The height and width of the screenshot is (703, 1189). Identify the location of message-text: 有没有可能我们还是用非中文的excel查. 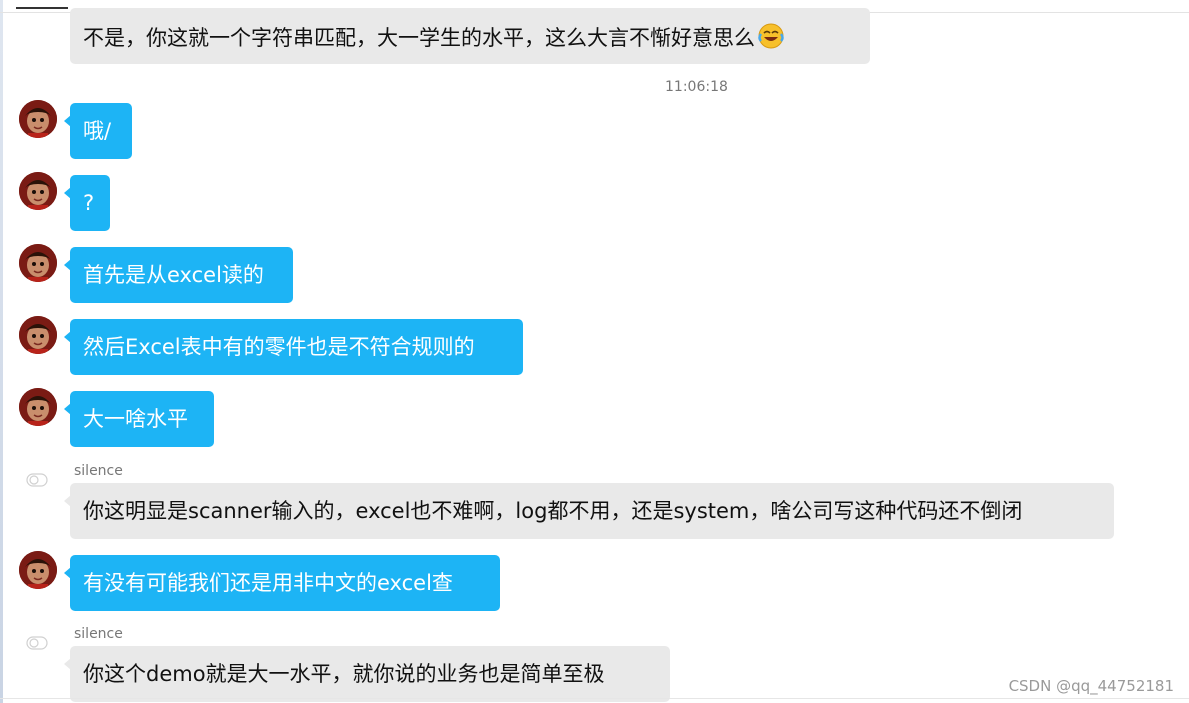
(268, 583).